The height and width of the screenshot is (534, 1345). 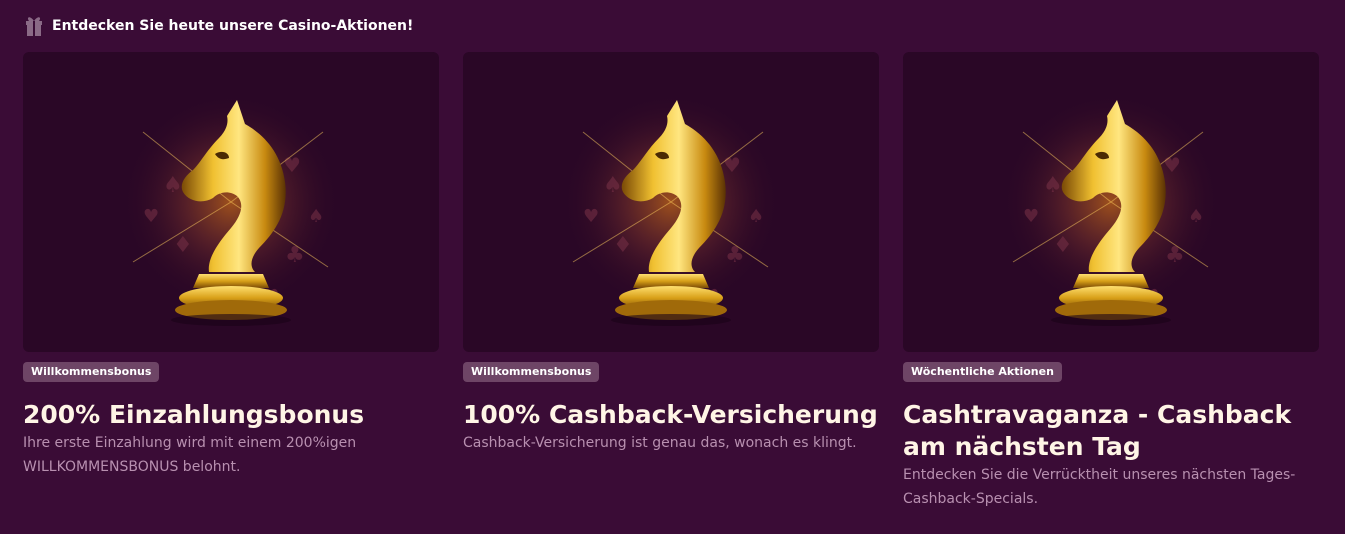 I want to click on gift-icon, so click(x=34, y=26).